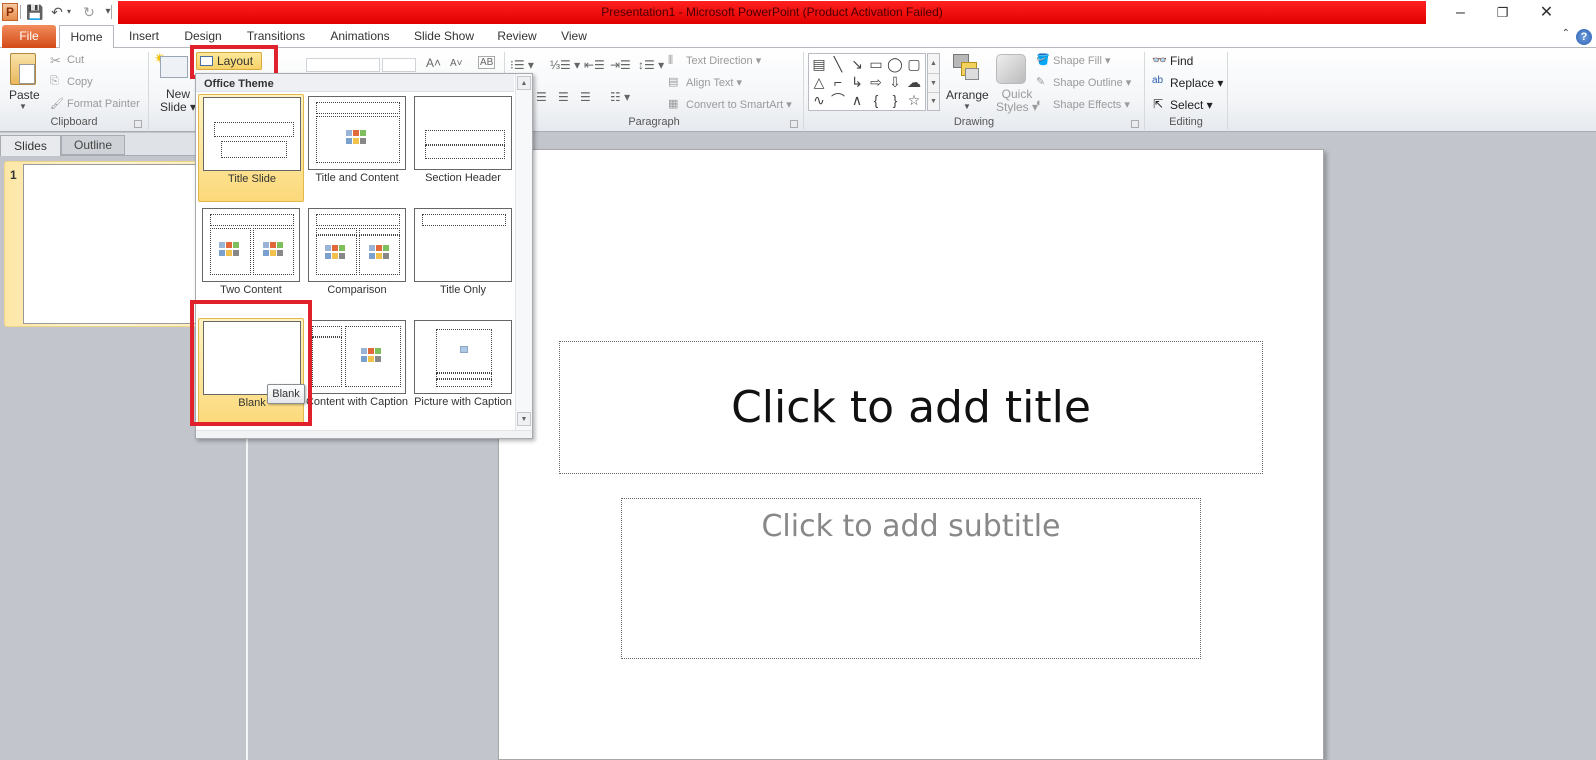 This screenshot has height=760, width=1596. What do you see at coordinates (174, 67) in the screenshot?
I see `new-slide-icon` at bounding box center [174, 67].